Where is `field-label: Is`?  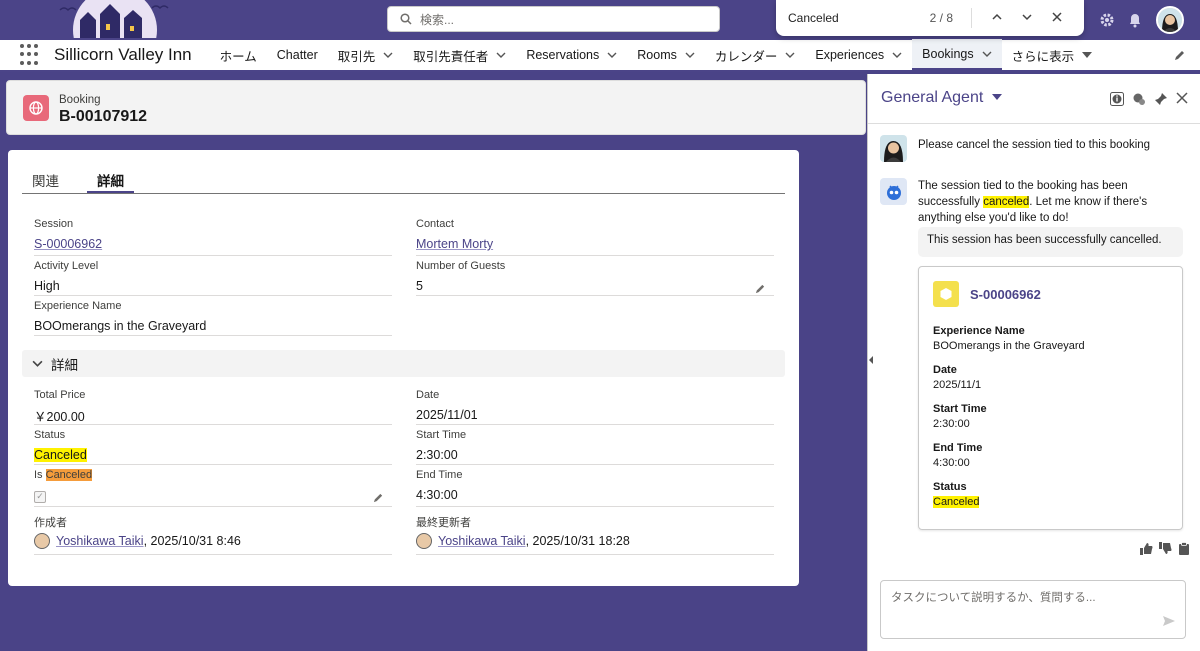
field-label: Is is located at coordinates (40, 475).